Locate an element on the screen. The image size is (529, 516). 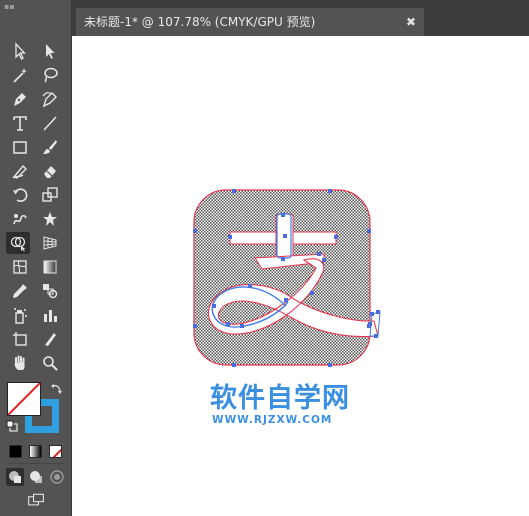
zoom-tool-icon is located at coordinates (50, 363).